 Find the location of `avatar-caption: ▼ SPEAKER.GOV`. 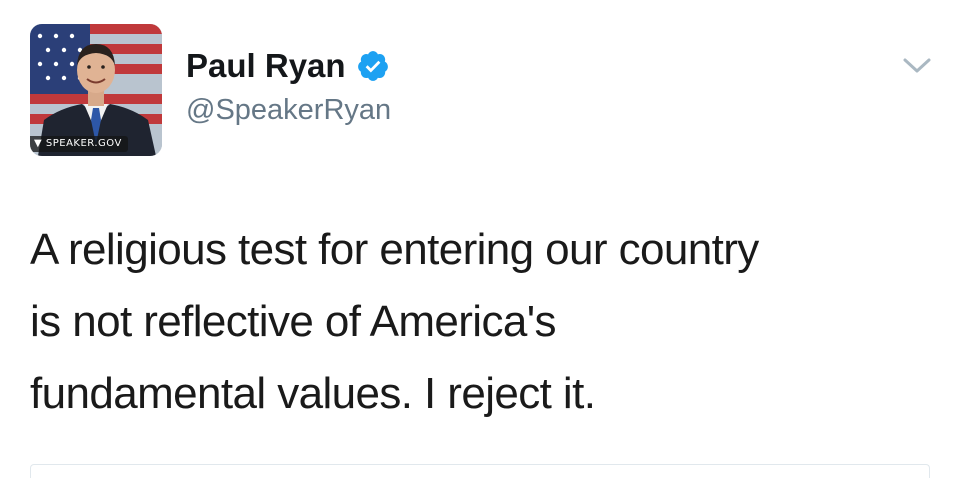

avatar-caption: ▼ SPEAKER.GOV is located at coordinates (79, 144).